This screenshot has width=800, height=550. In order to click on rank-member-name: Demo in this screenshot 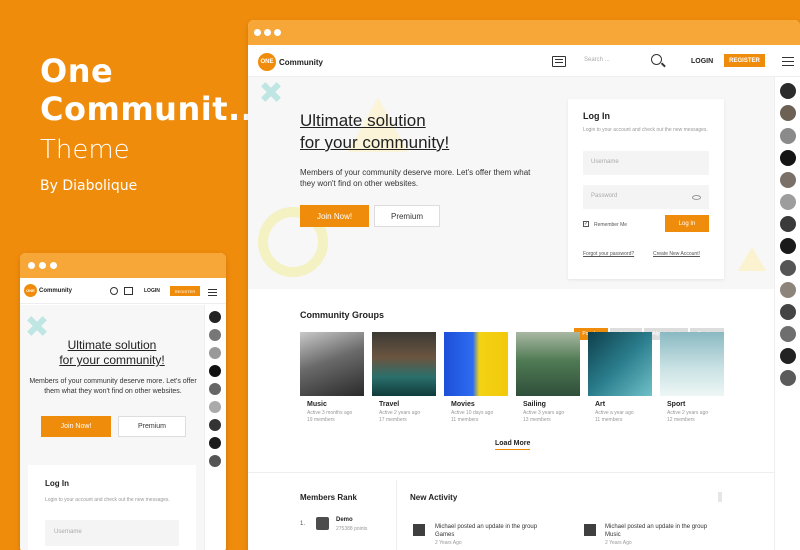, I will do `click(344, 520)`.